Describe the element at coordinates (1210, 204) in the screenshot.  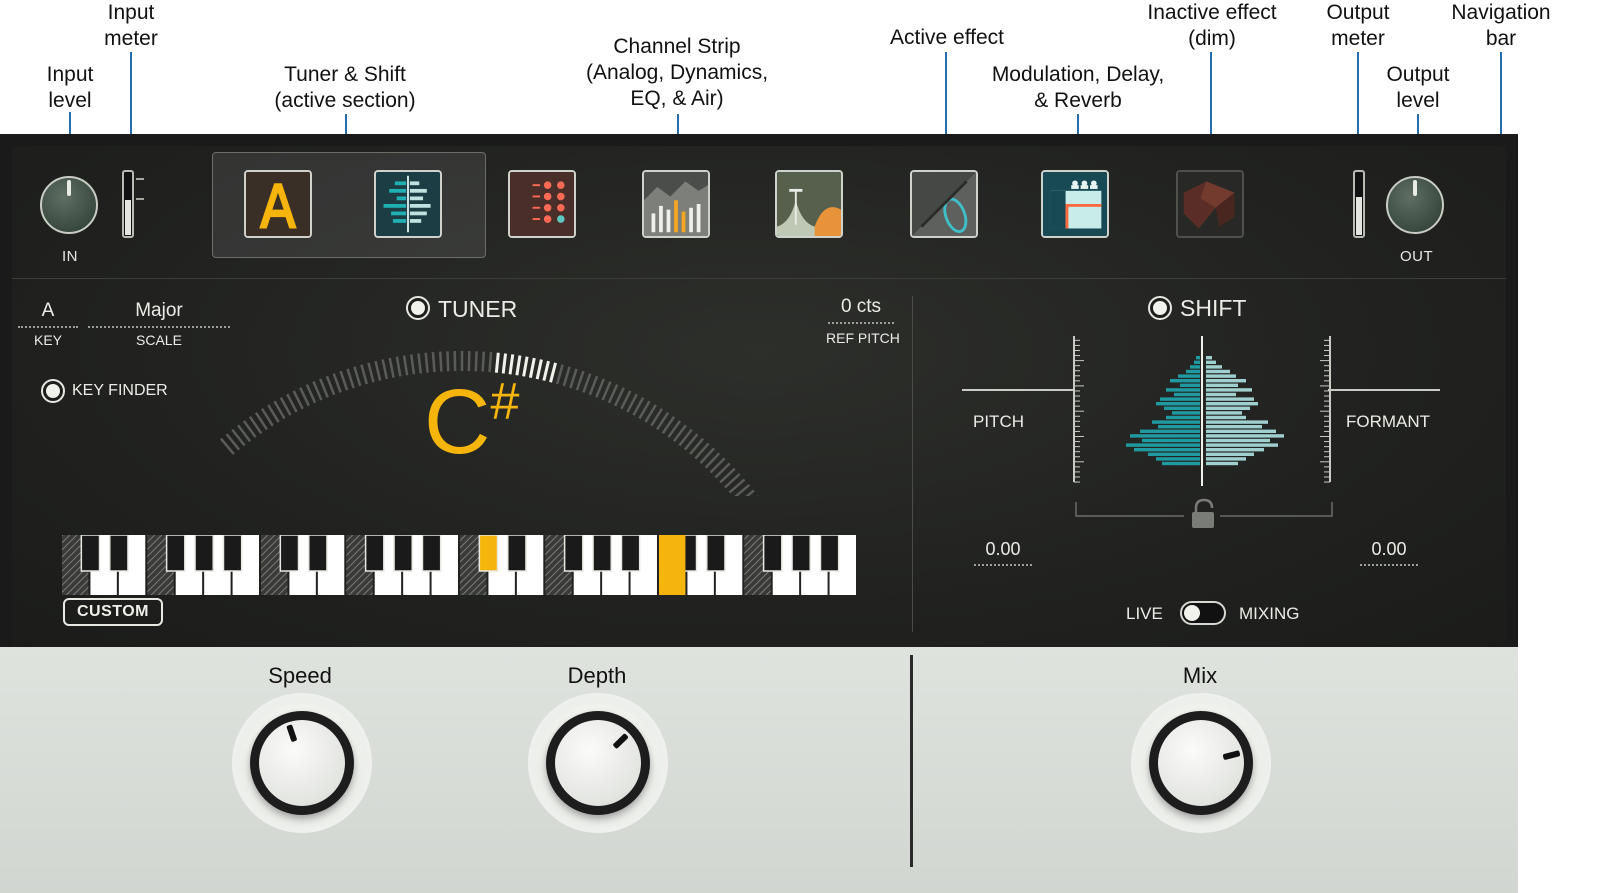
I see `reverb-tile` at that location.